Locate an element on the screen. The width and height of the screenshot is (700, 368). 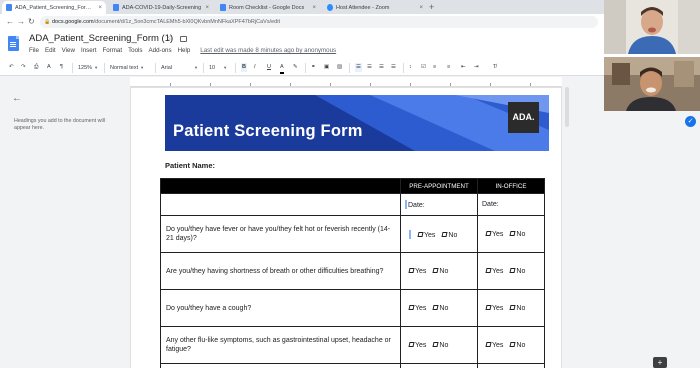
insert-image-icon: ▨ is located at coordinates (339, 67).